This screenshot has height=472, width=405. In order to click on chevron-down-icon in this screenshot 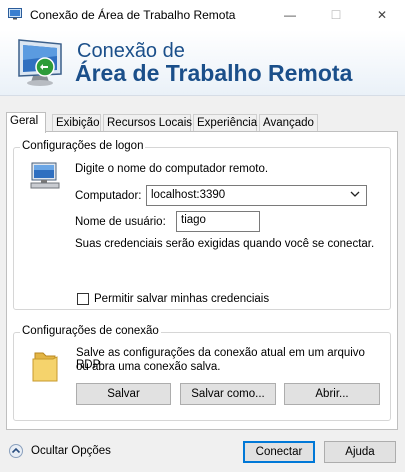, I will do `click(355, 194)`.